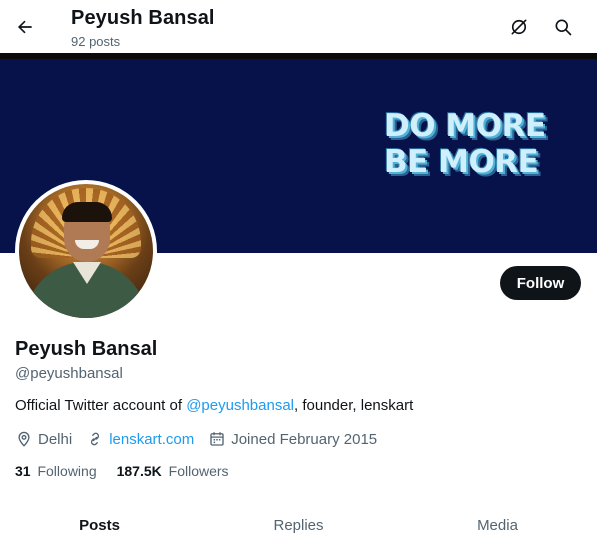 This screenshot has width=597, height=544. I want to click on followers-link: 187.5K Followers, so click(173, 471).